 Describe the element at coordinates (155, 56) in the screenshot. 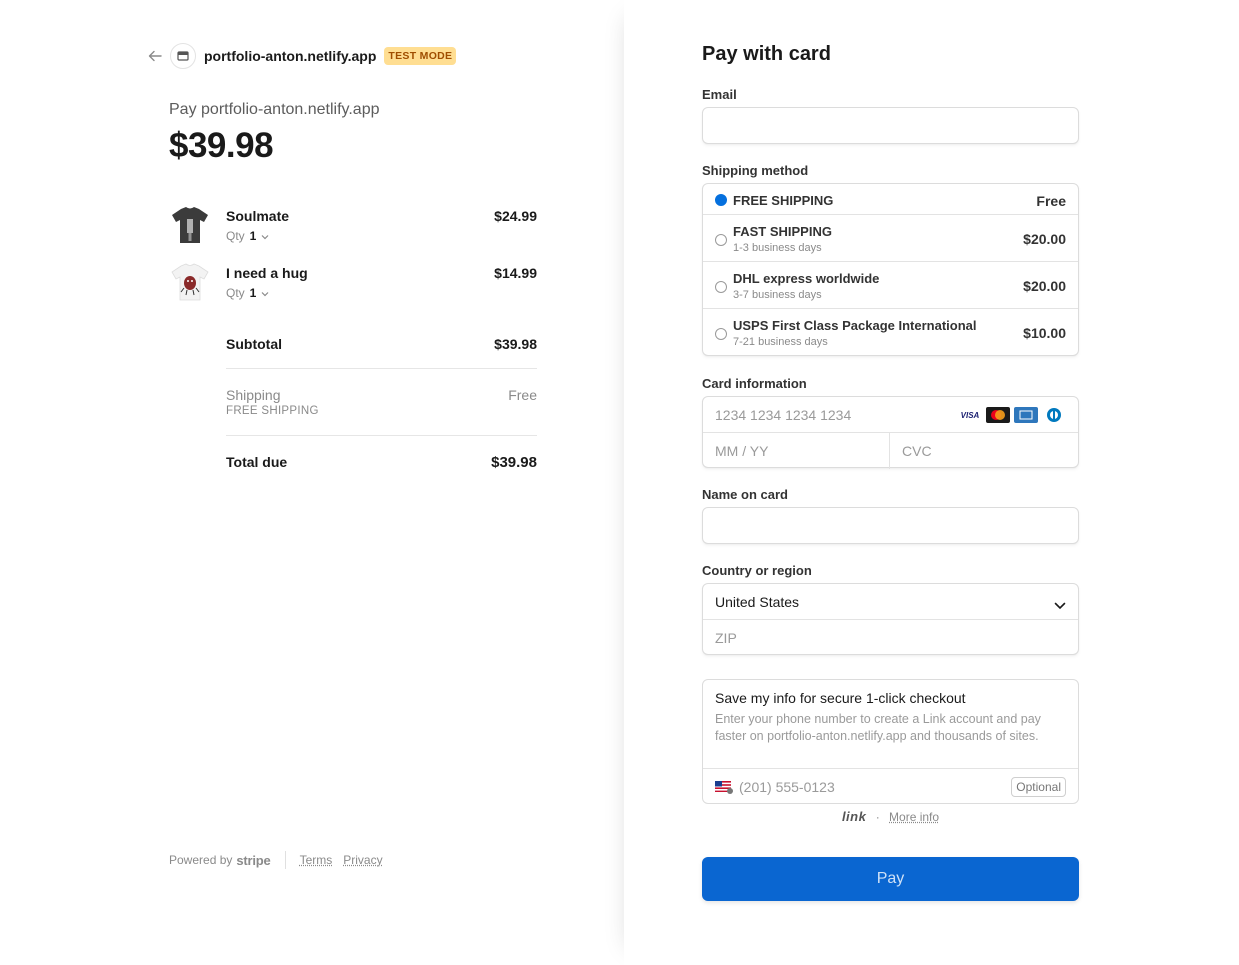

I see `back-arrow-icon` at that location.